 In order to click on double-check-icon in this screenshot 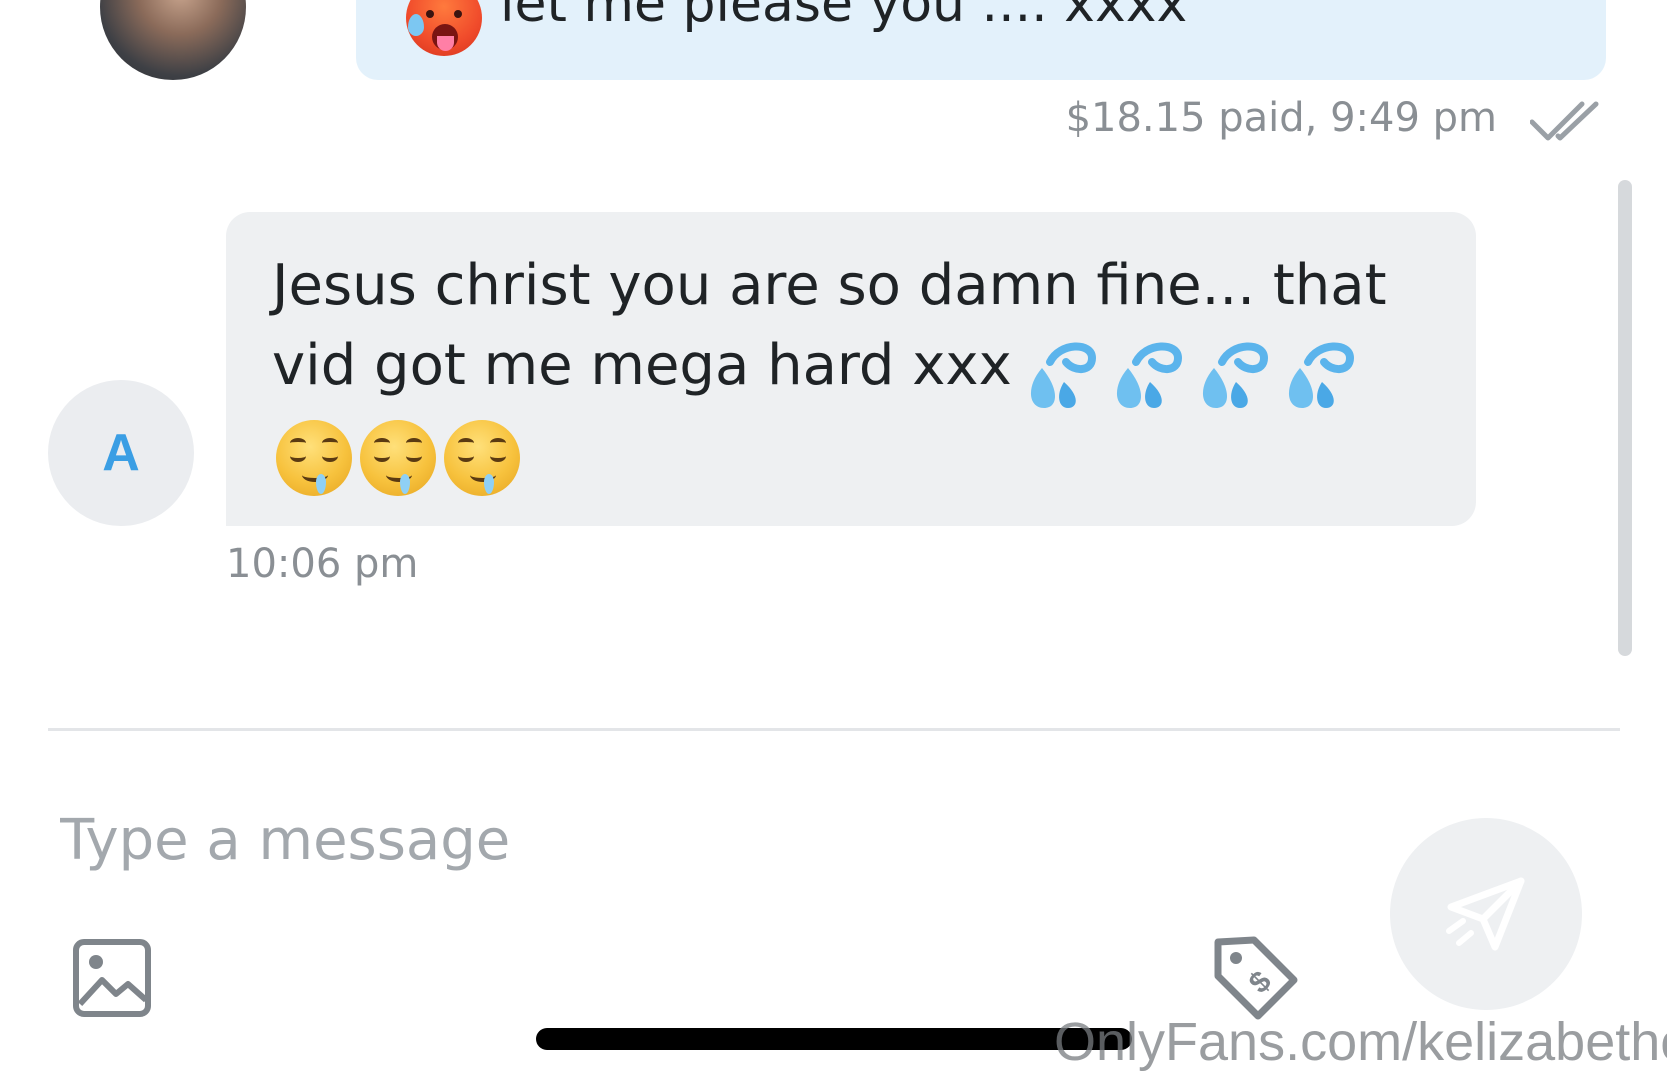, I will do `click(1564, 121)`.